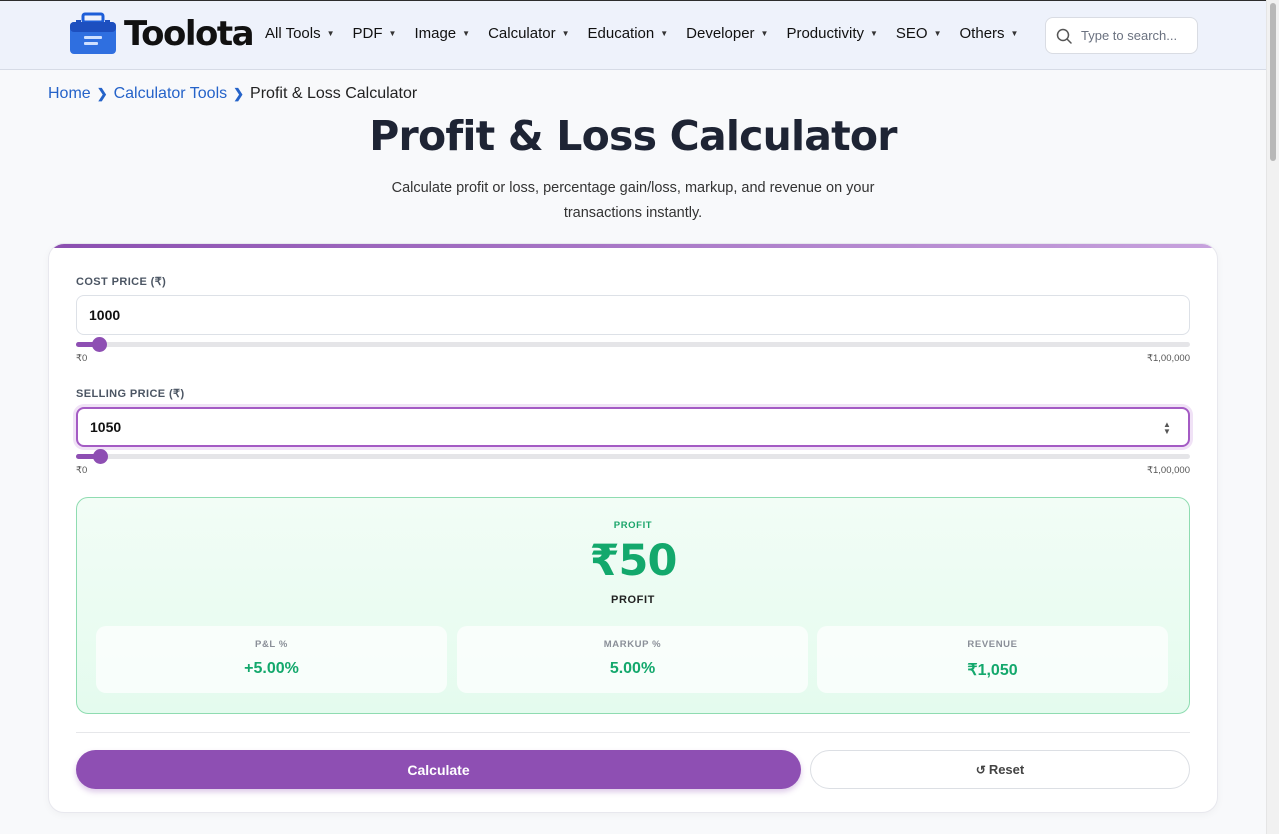 This screenshot has width=1279, height=834. I want to click on search-box, so click(1121, 35).